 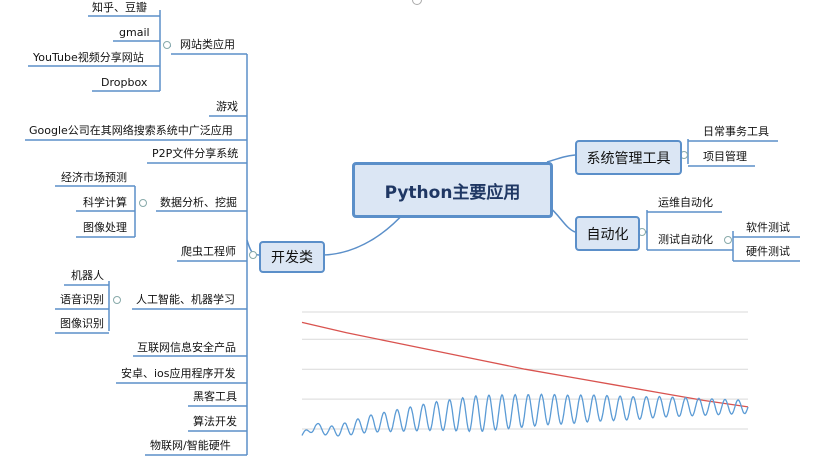 I want to click on dev-item-p2p: P2P文件分享系统, so click(x=195, y=154).